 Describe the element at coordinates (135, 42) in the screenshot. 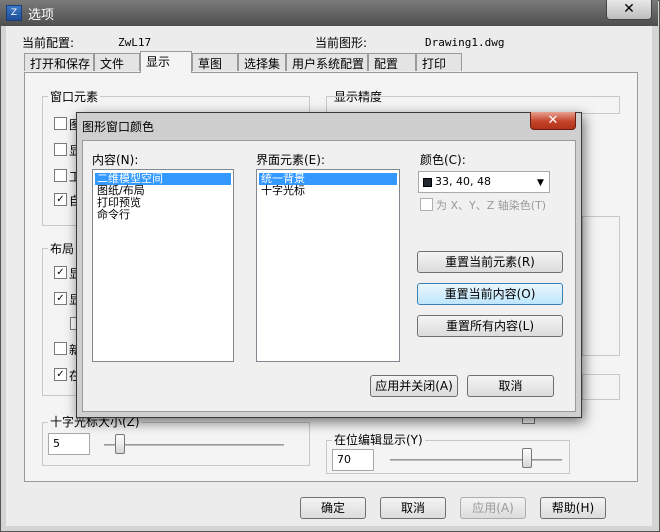

I see `current-config-value: ZwL17` at that location.